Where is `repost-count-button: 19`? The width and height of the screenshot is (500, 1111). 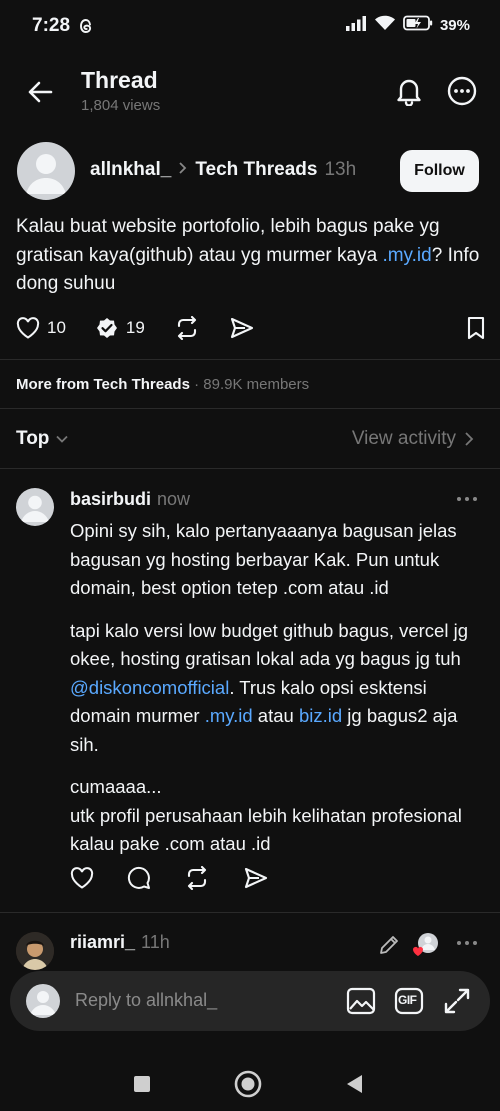
repost-count-button: 19 is located at coordinates (120, 328).